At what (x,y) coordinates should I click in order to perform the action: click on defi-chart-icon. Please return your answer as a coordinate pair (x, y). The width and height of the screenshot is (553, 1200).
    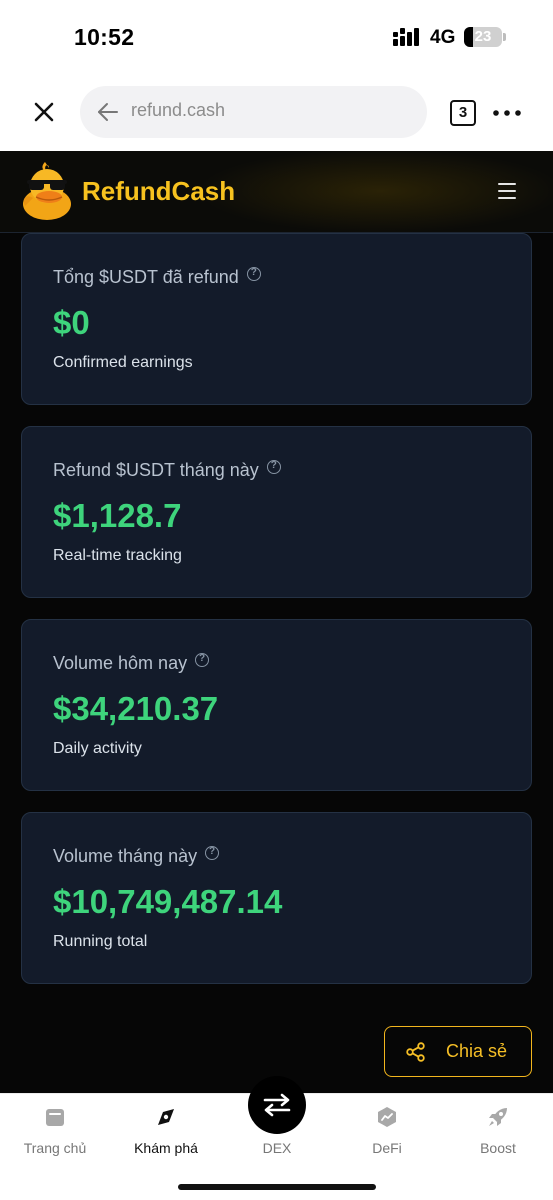
    Looking at the image, I should click on (387, 1117).